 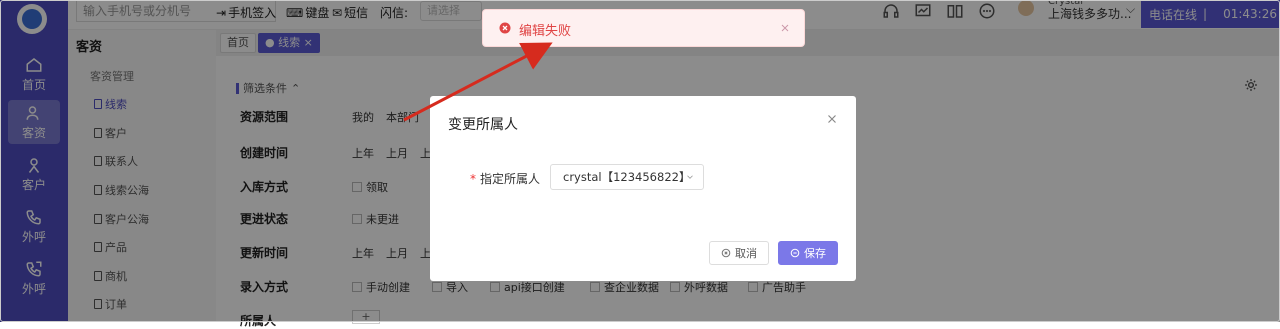 What do you see at coordinates (545, 31) in the screenshot?
I see `toast-message: 编辑失败` at bounding box center [545, 31].